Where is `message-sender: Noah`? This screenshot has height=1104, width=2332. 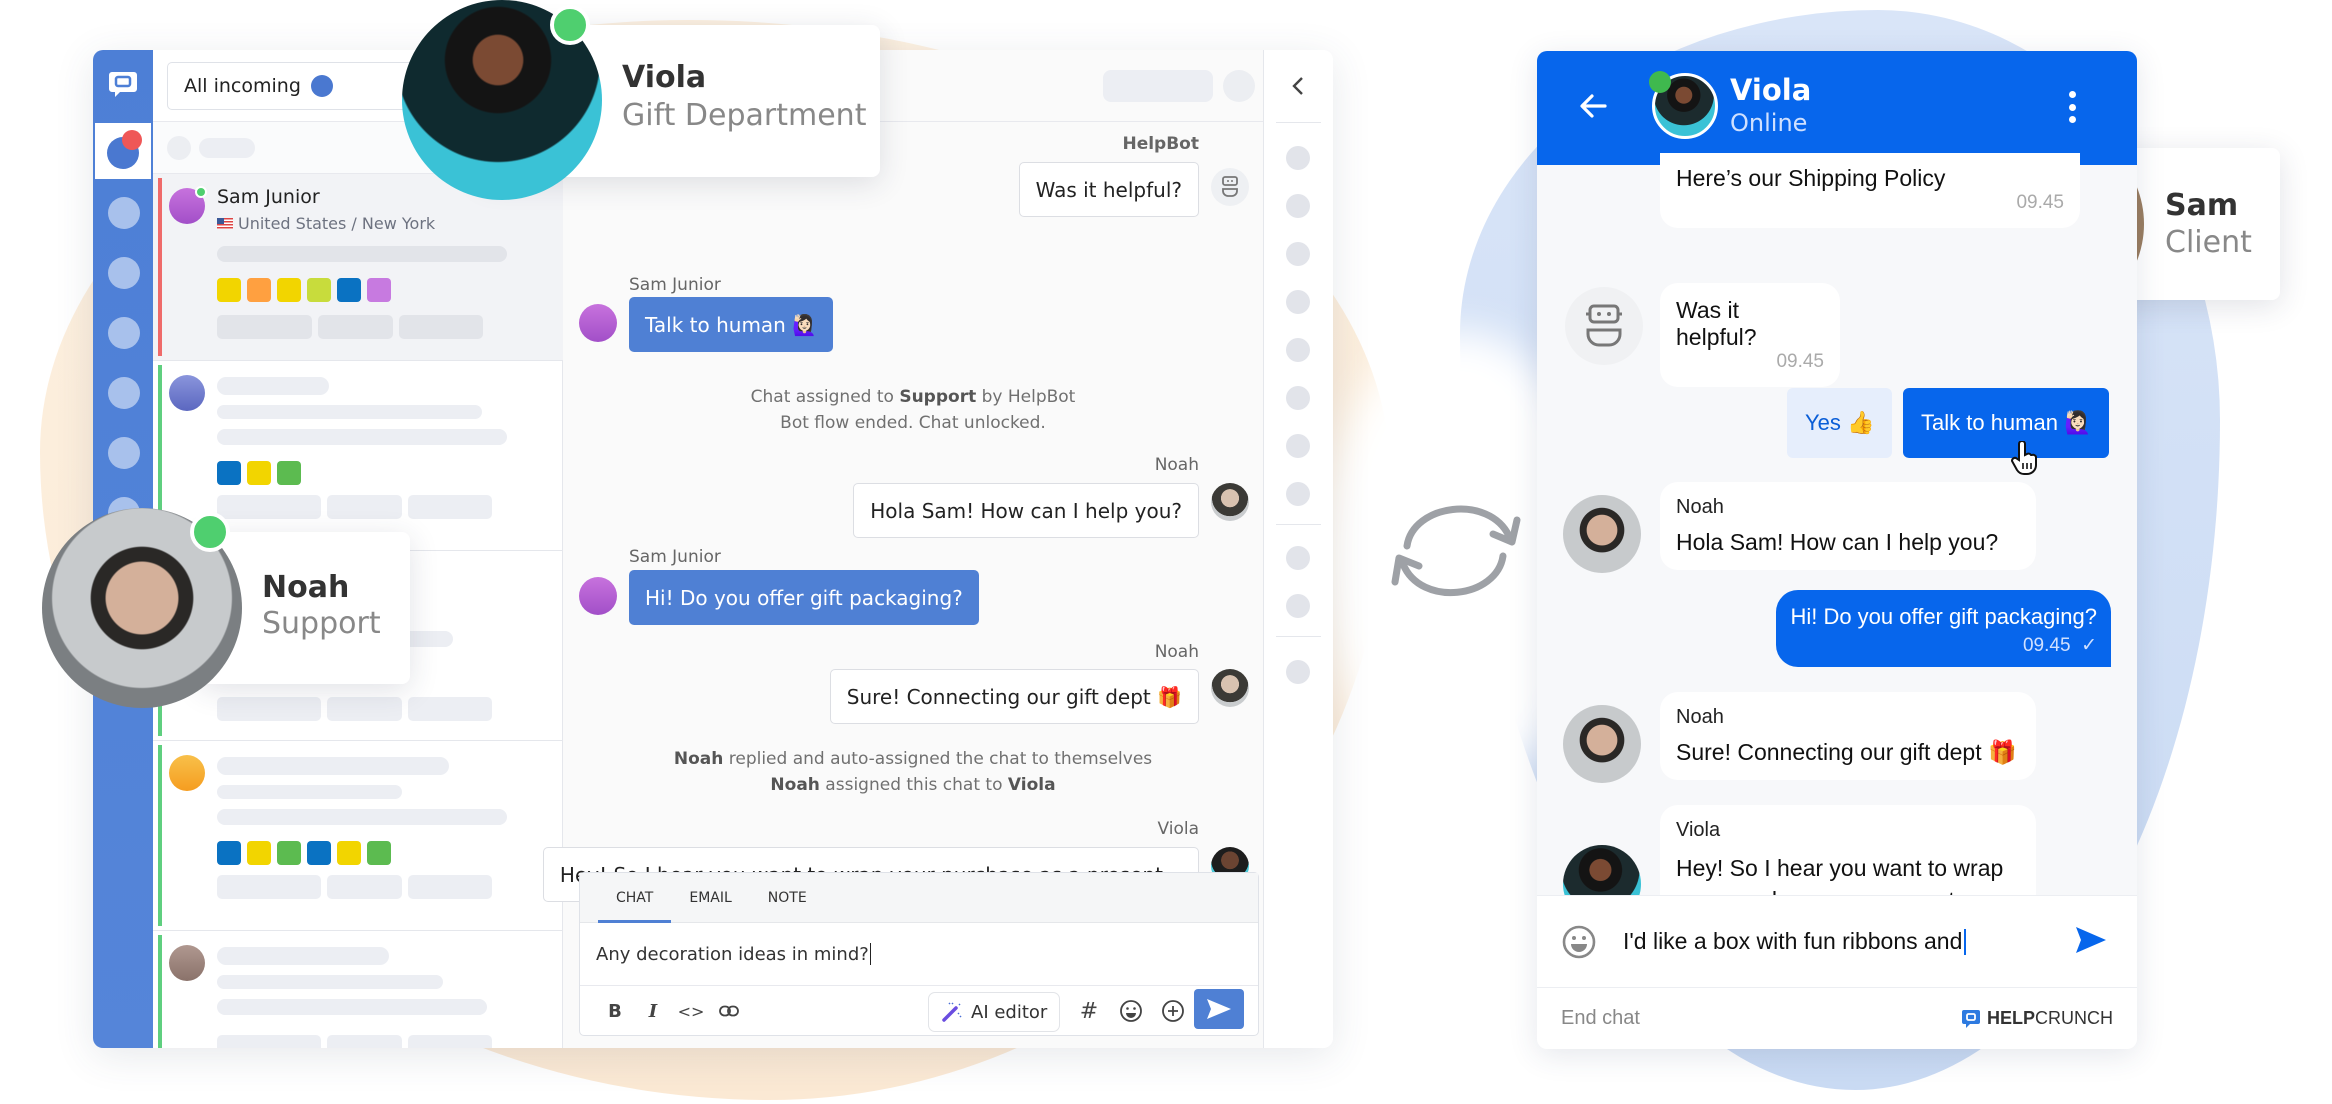
message-sender: Noah is located at coordinates (1176, 465).